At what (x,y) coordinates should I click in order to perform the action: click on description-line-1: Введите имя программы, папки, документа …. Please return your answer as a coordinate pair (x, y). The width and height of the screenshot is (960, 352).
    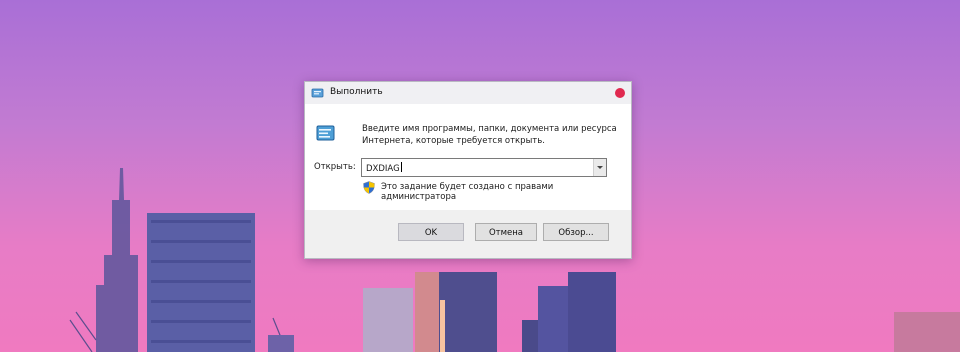
    Looking at the image, I should click on (489, 129).